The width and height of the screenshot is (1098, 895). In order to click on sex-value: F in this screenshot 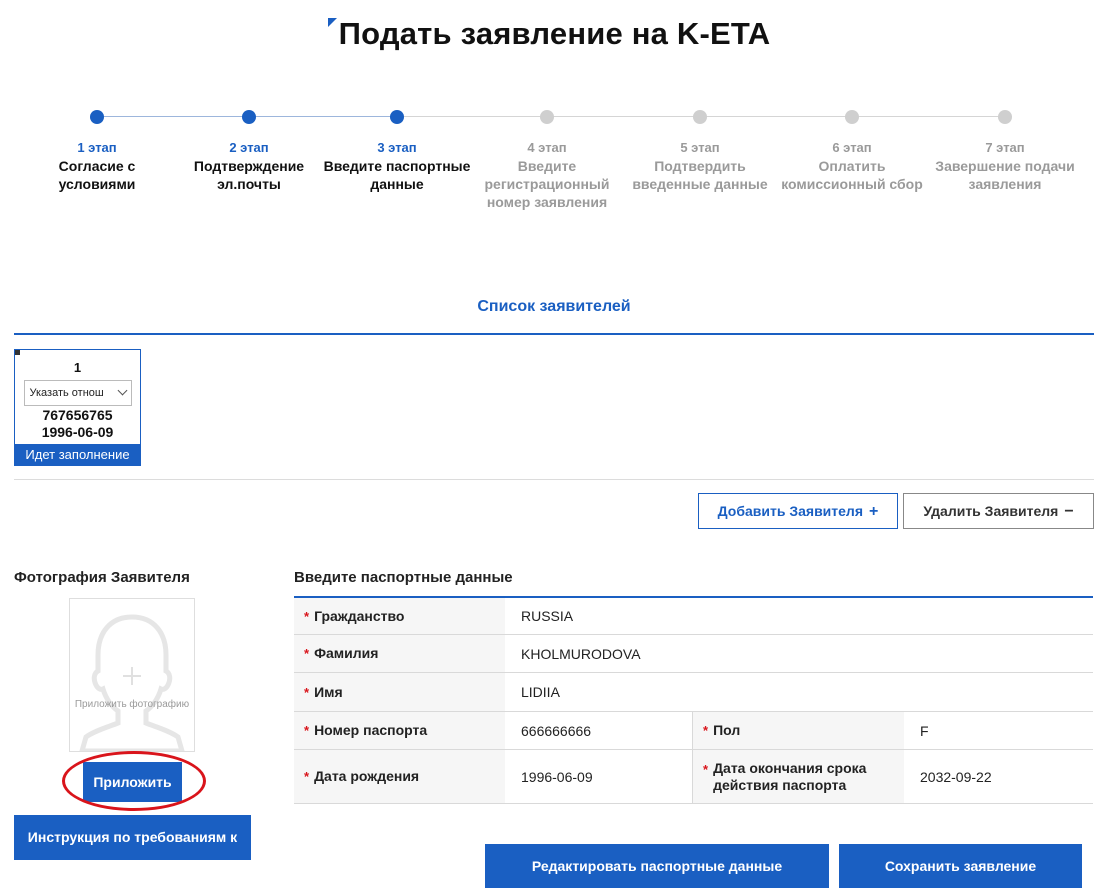, I will do `click(924, 730)`.